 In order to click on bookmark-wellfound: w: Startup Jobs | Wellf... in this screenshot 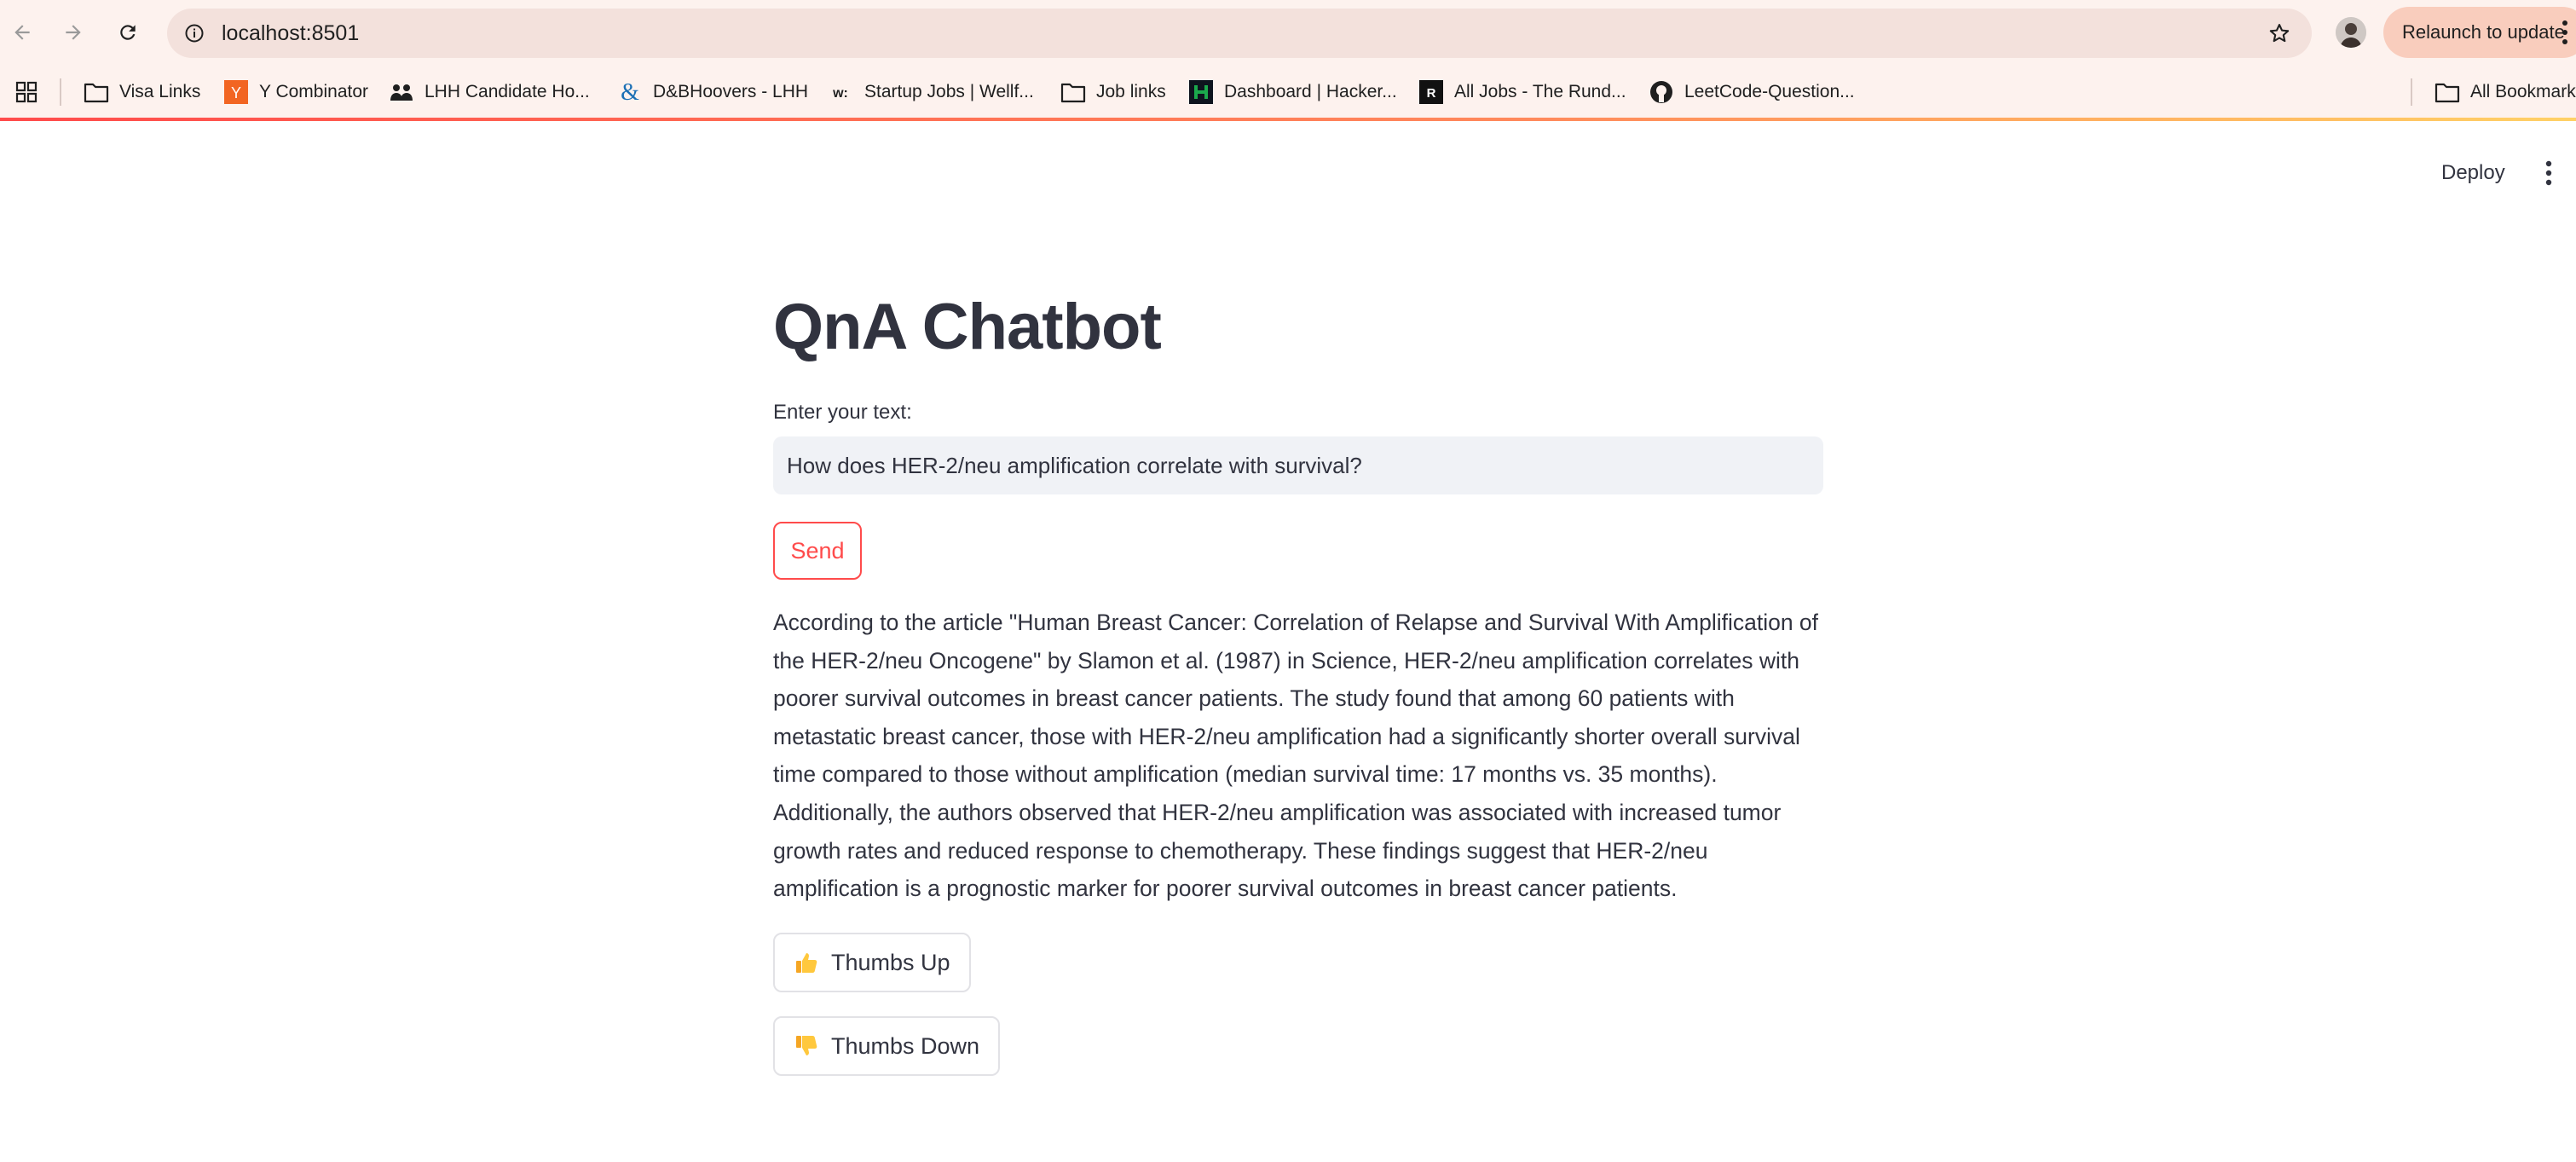, I will do `click(931, 92)`.